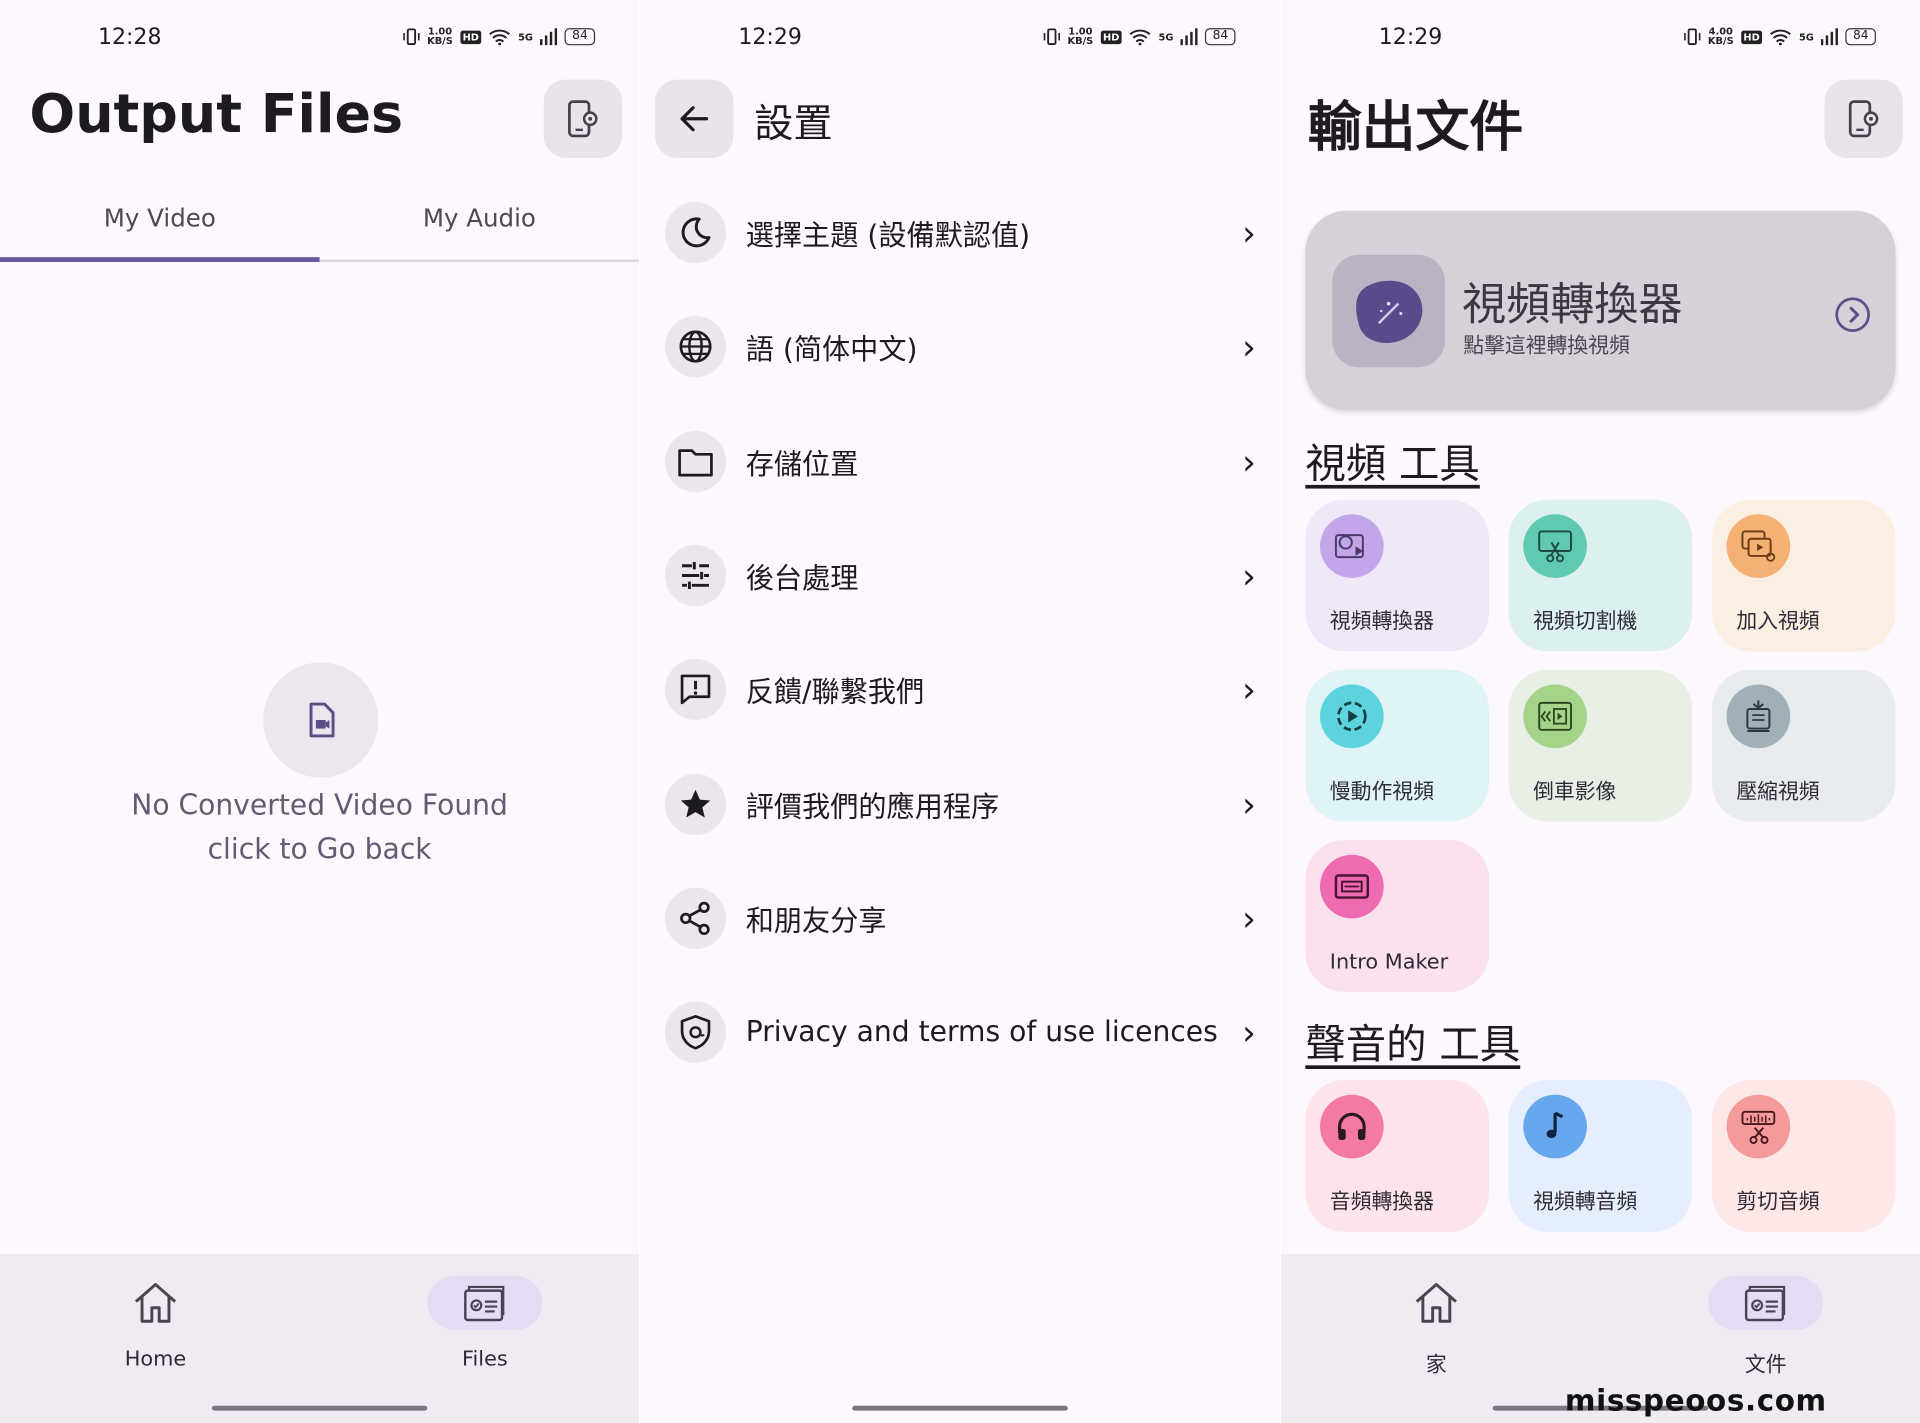 This screenshot has height=1423, width=1920. What do you see at coordinates (1352, 1126) in the screenshot?
I see `headphones-icon` at bounding box center [1352, 1126].